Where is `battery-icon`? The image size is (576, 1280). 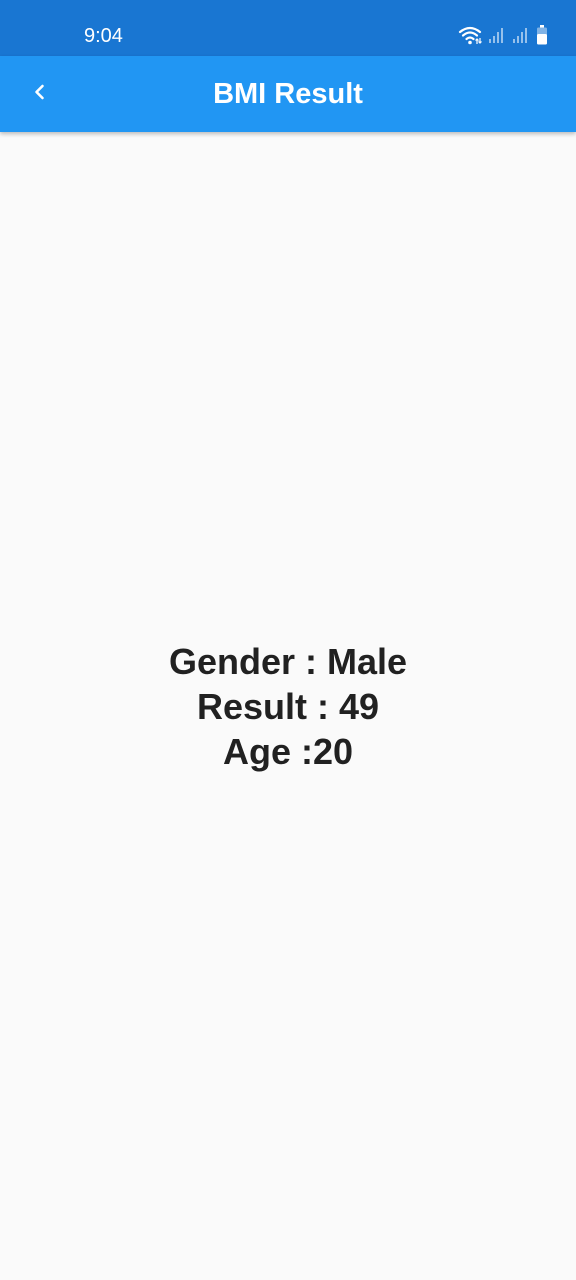
battery-icon is located at coordinates (542, 35).